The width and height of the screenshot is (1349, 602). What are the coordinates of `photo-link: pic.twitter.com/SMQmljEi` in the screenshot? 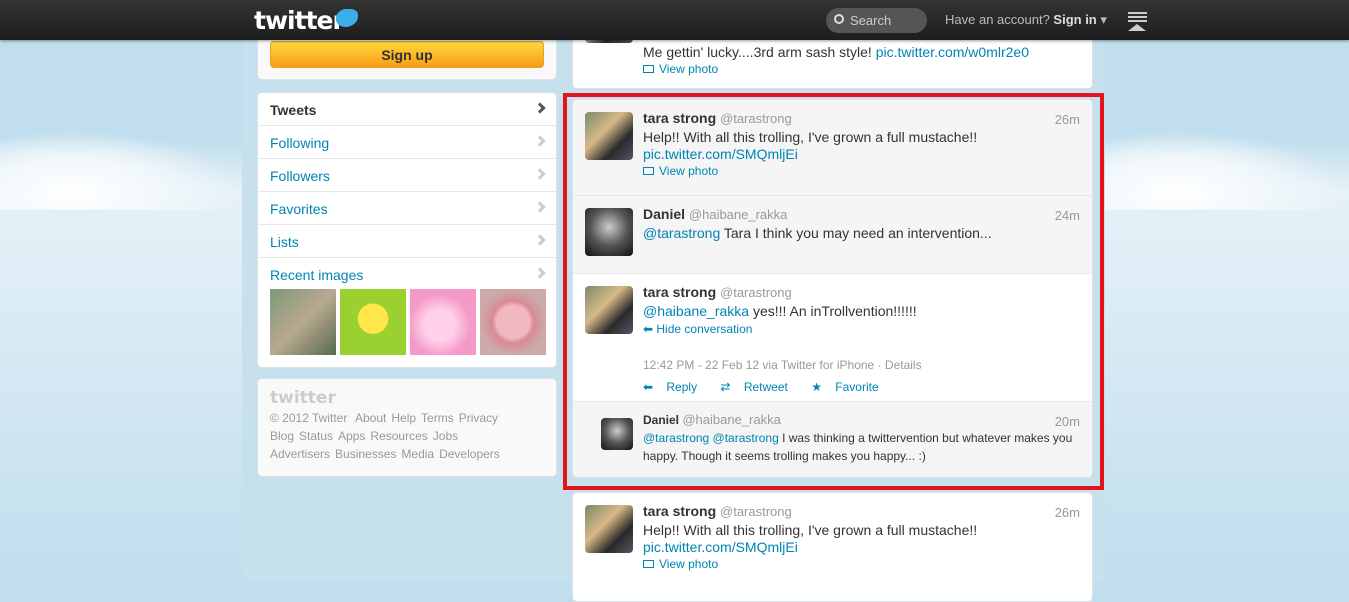 It's located at (720, 547).